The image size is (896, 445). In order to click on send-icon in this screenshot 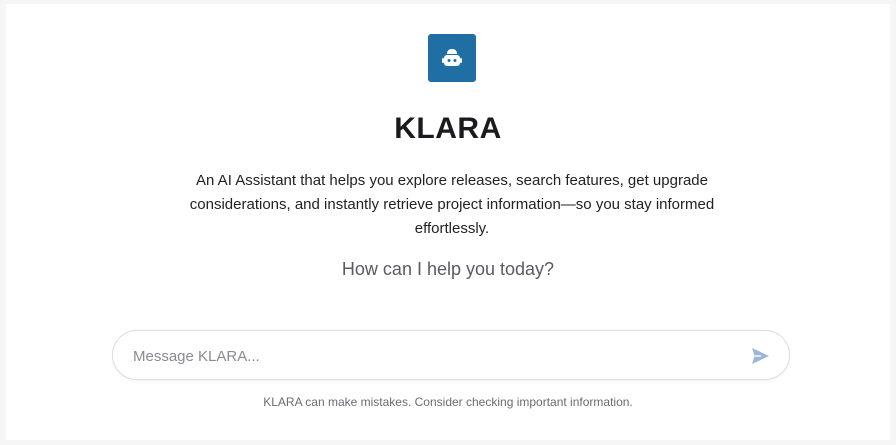, I will do `click(760, 356)`.